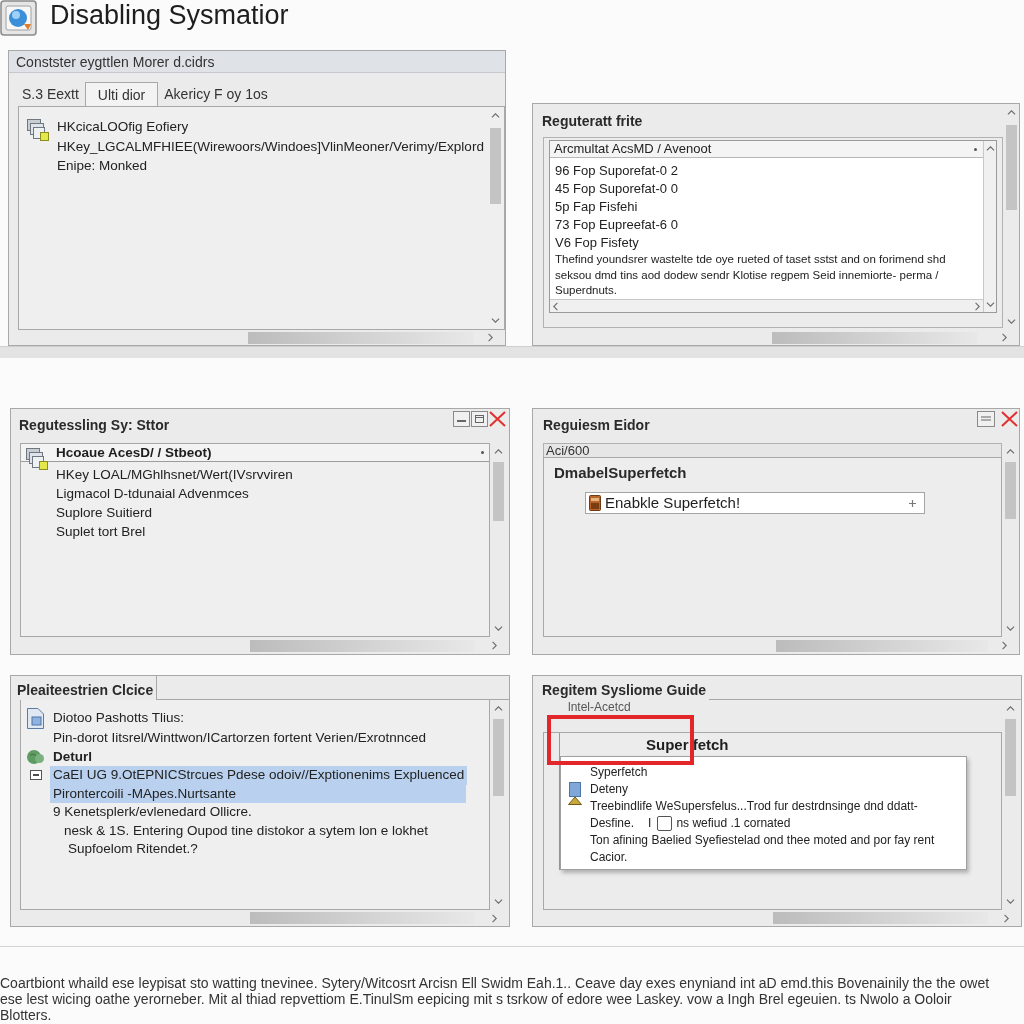 This screenshot has height=1024, width=1024. Describe the element at coordinates (265, 849) in the screenshot. I see `tree-item: Supfoelom Ritendet.?` at that location.